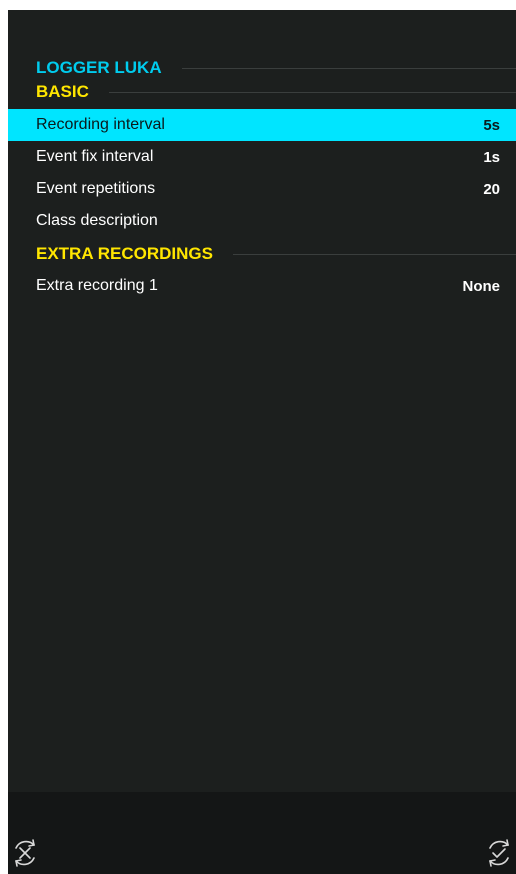 This screenshot has width=516, height=874. Describe the element at coordinates (481, 286) in the screenshot. I see `setting-value: None` at that location.